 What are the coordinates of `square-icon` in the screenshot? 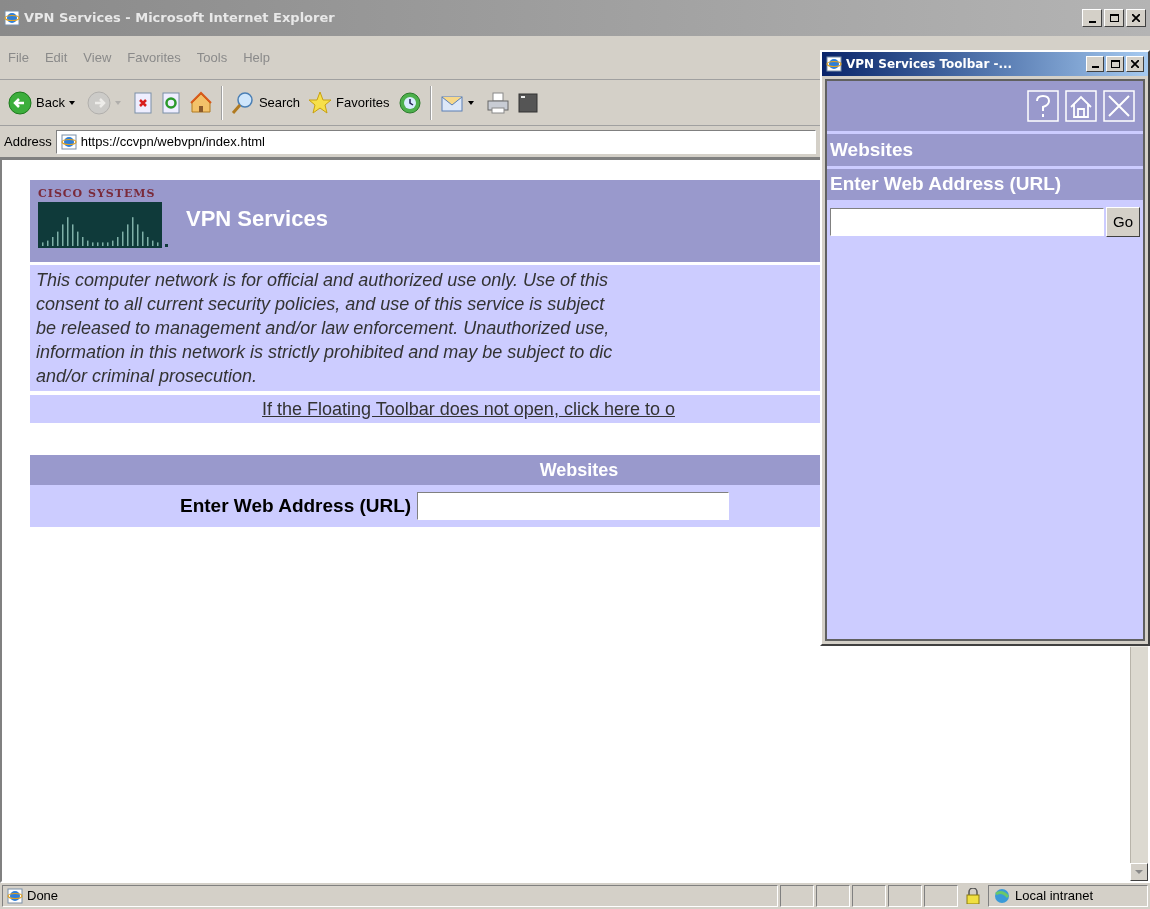 It's located at (527, 102).